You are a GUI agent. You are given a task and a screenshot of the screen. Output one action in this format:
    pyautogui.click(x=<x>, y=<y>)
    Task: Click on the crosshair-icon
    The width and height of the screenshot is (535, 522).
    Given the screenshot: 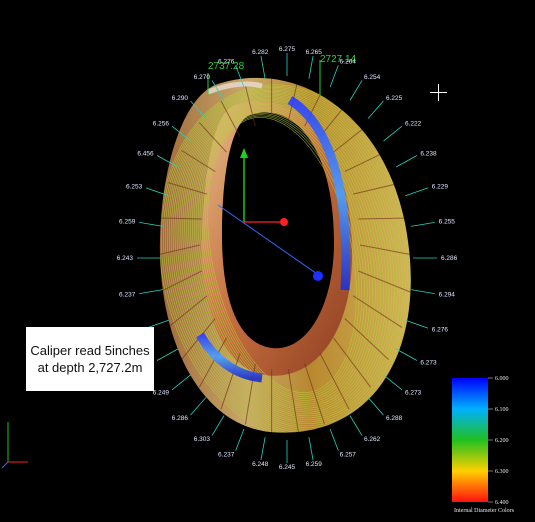 What is the action you would take?
    pyautogui.click(x=438, y=92)
    